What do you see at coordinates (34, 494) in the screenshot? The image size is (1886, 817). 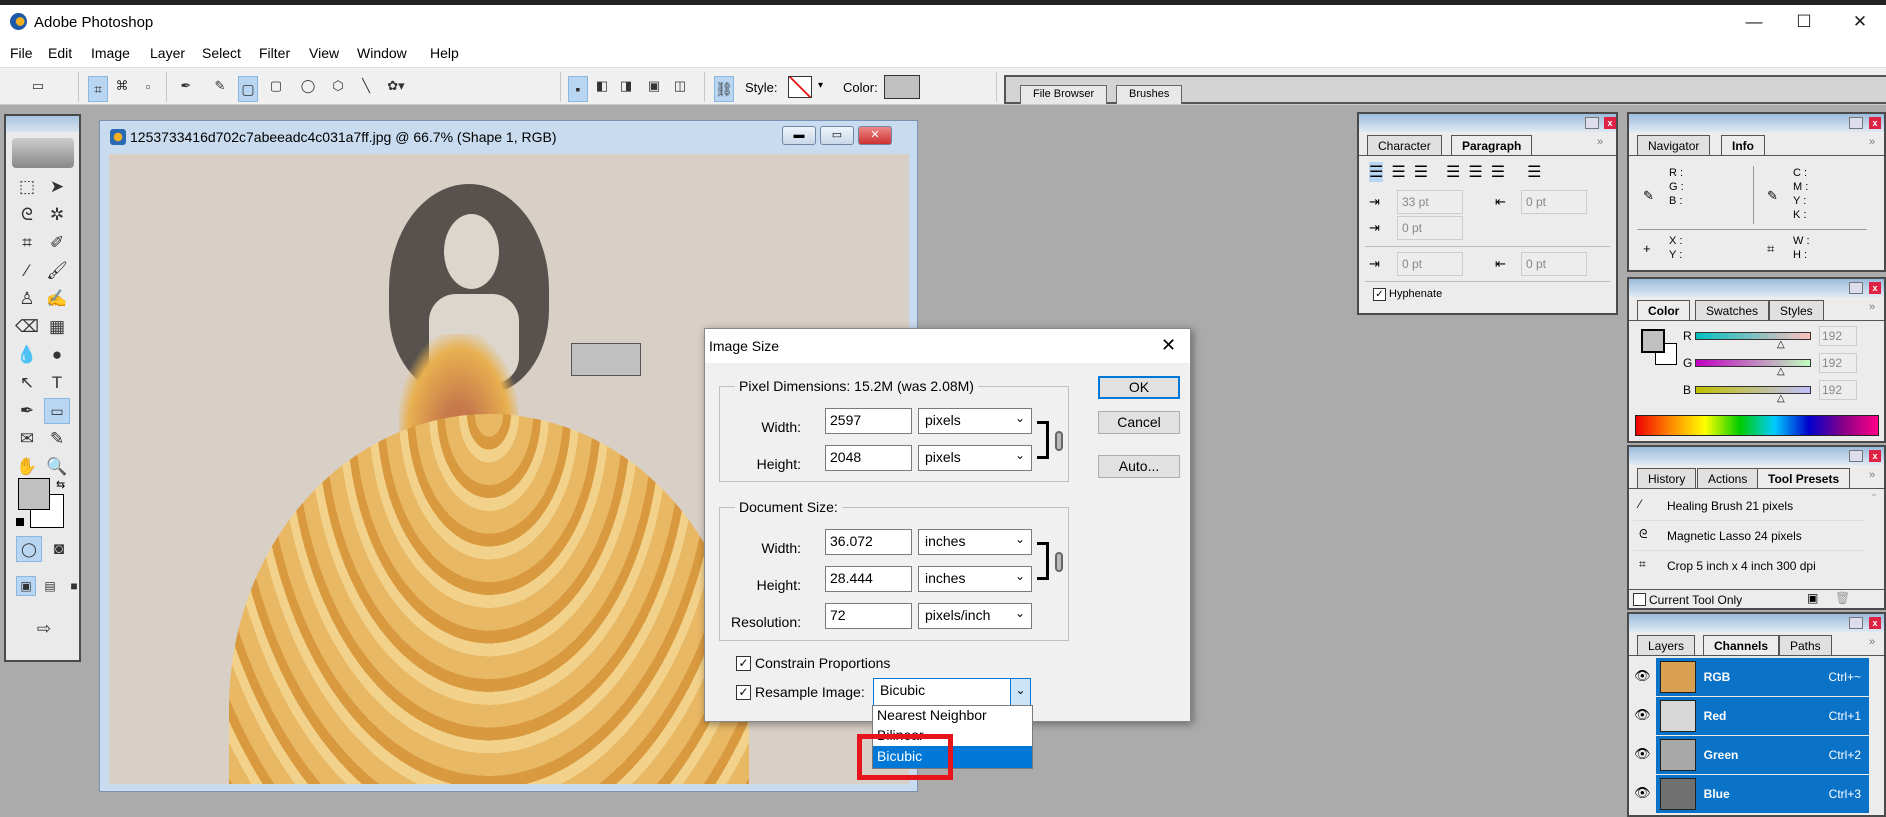 I see `foreground-color-swatch` at bounding box center [34, 494].